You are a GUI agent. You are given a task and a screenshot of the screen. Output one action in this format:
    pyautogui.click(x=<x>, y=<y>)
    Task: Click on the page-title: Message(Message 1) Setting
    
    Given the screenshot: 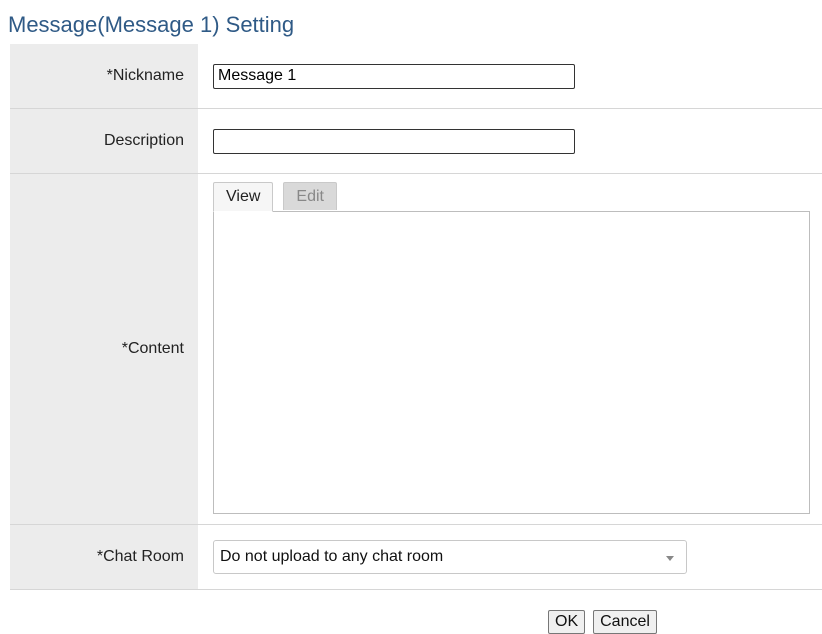 What is the action you would take?
    pyautogui.click(x=151, y=24)
    